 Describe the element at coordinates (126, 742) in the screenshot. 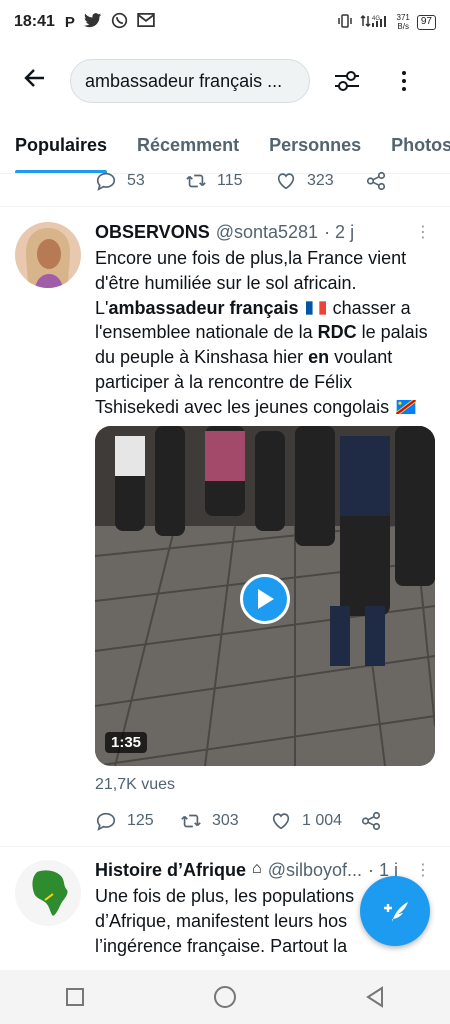

I see `video-duration: 1:35` at that location.